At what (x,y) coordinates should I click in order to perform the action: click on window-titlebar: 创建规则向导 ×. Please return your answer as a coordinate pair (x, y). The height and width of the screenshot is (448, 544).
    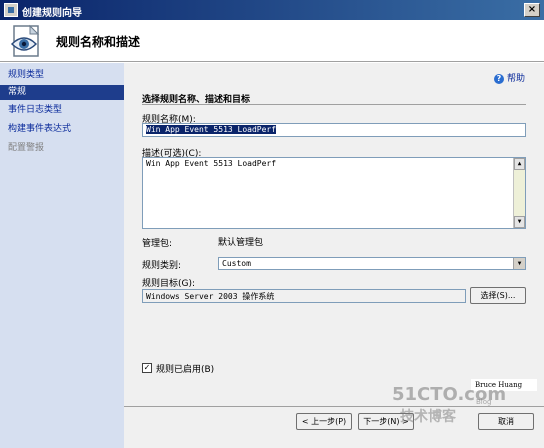
    Looking at the image, I should click on (272, 10).